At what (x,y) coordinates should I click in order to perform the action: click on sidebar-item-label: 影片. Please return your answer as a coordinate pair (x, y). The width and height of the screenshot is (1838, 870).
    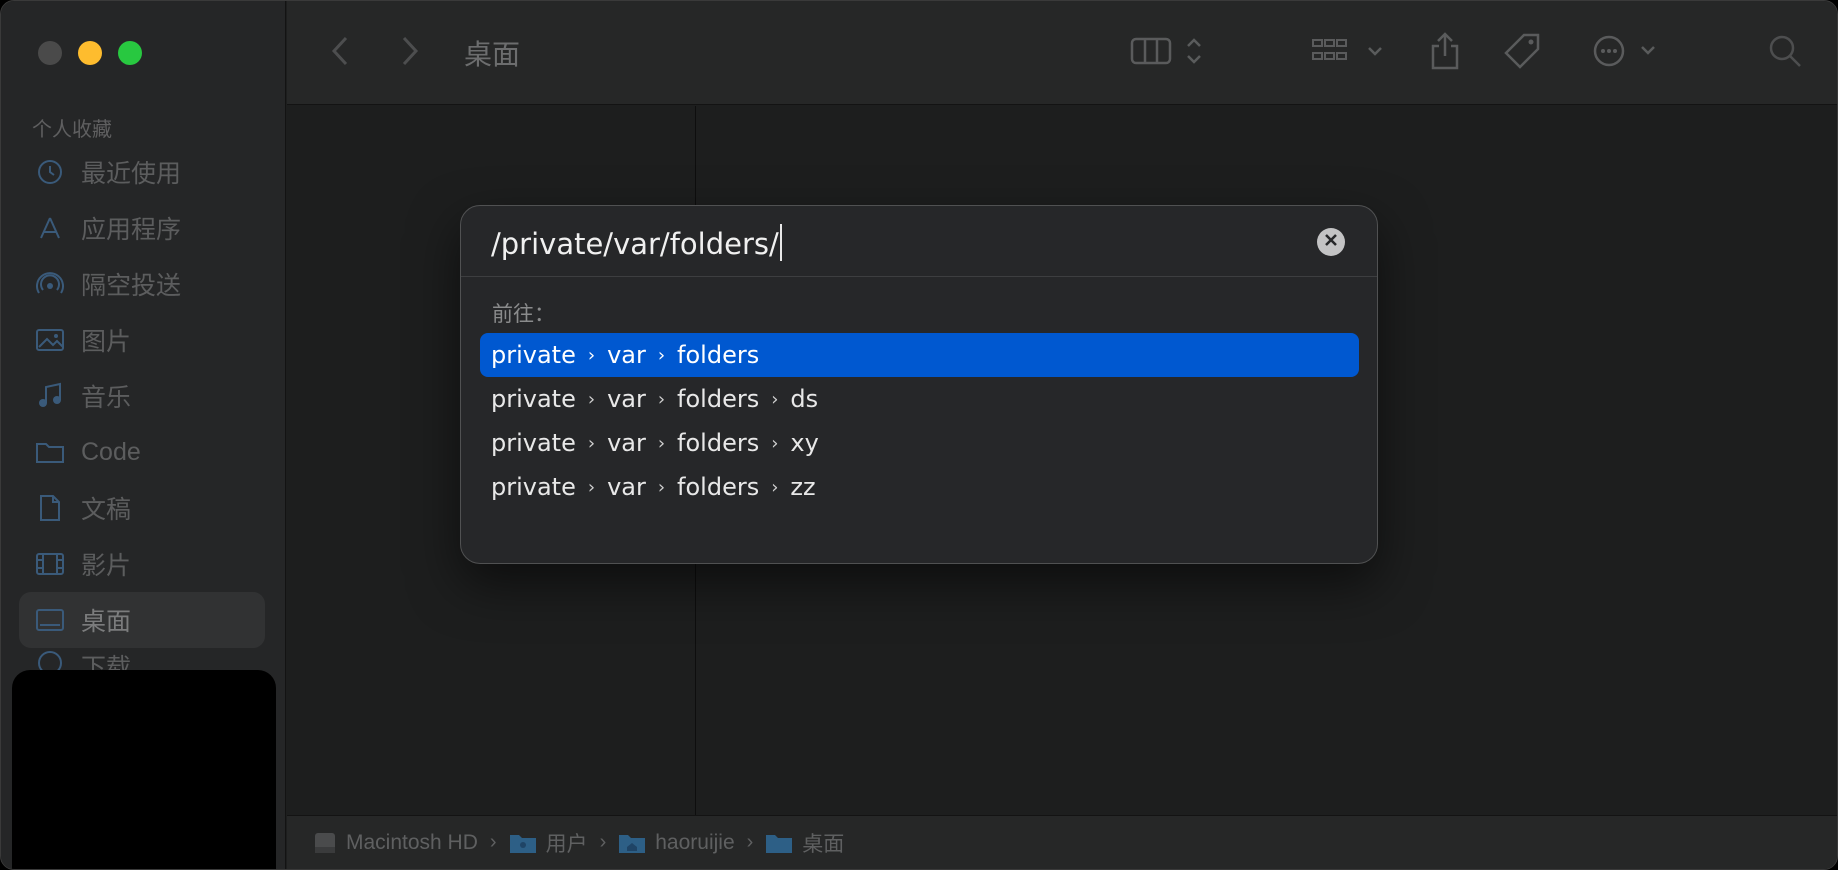
    Looking at the image, I should click on (106, 566).